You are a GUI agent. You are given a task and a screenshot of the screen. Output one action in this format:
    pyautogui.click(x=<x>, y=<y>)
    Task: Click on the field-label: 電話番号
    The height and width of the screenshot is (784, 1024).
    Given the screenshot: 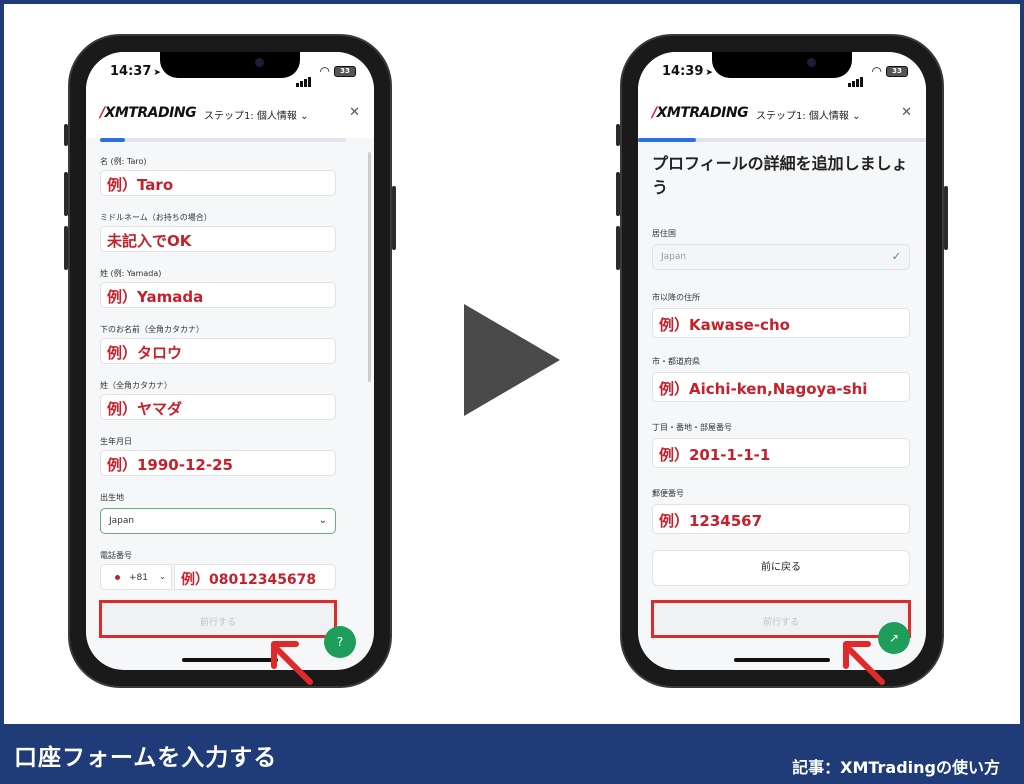 What is the action you would take?
    pyautogui.click(x=116, y=555)
    